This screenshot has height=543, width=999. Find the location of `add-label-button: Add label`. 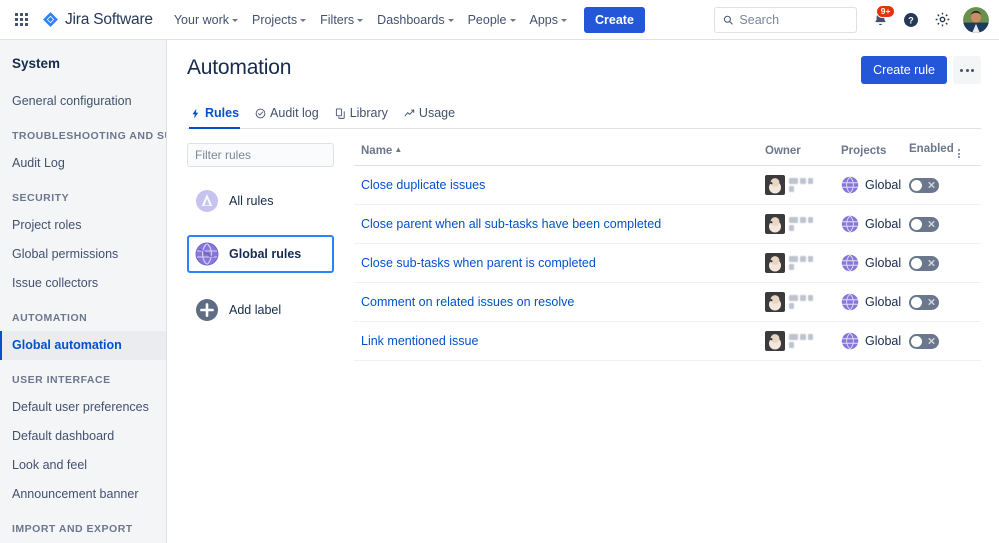

add-label-button: Add label is located at coordinates (260, 310).